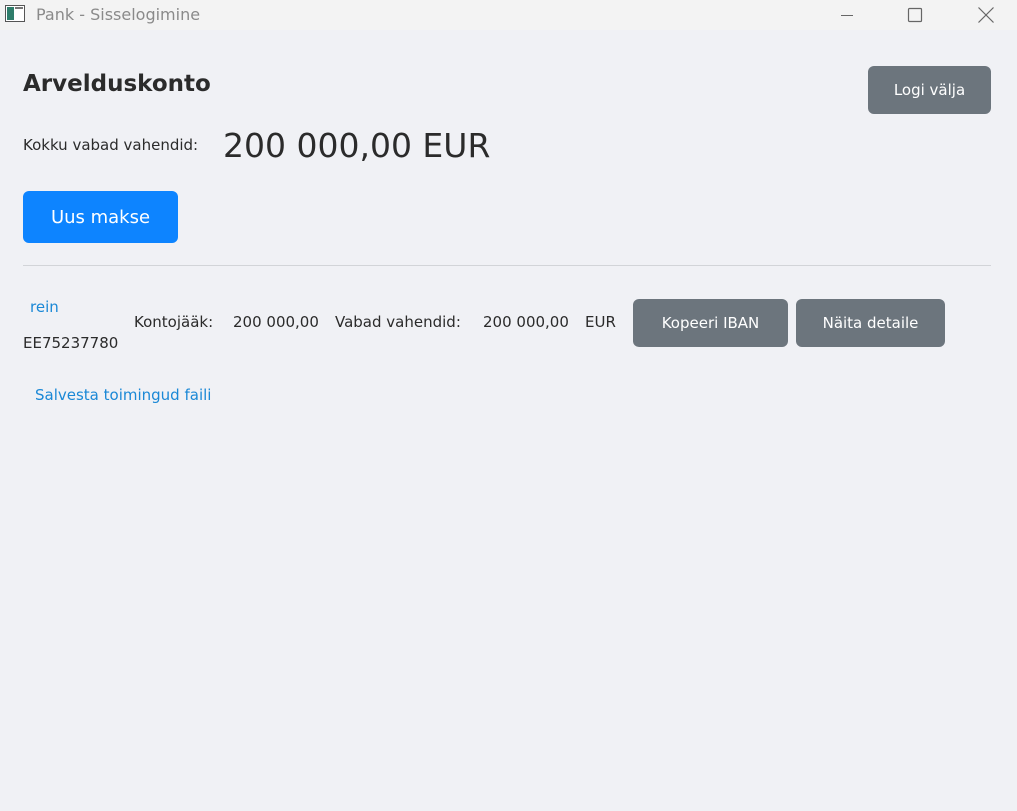 This screenshot has height=811, width=1017. I want to click on minimize-icon, so click(847, 15).